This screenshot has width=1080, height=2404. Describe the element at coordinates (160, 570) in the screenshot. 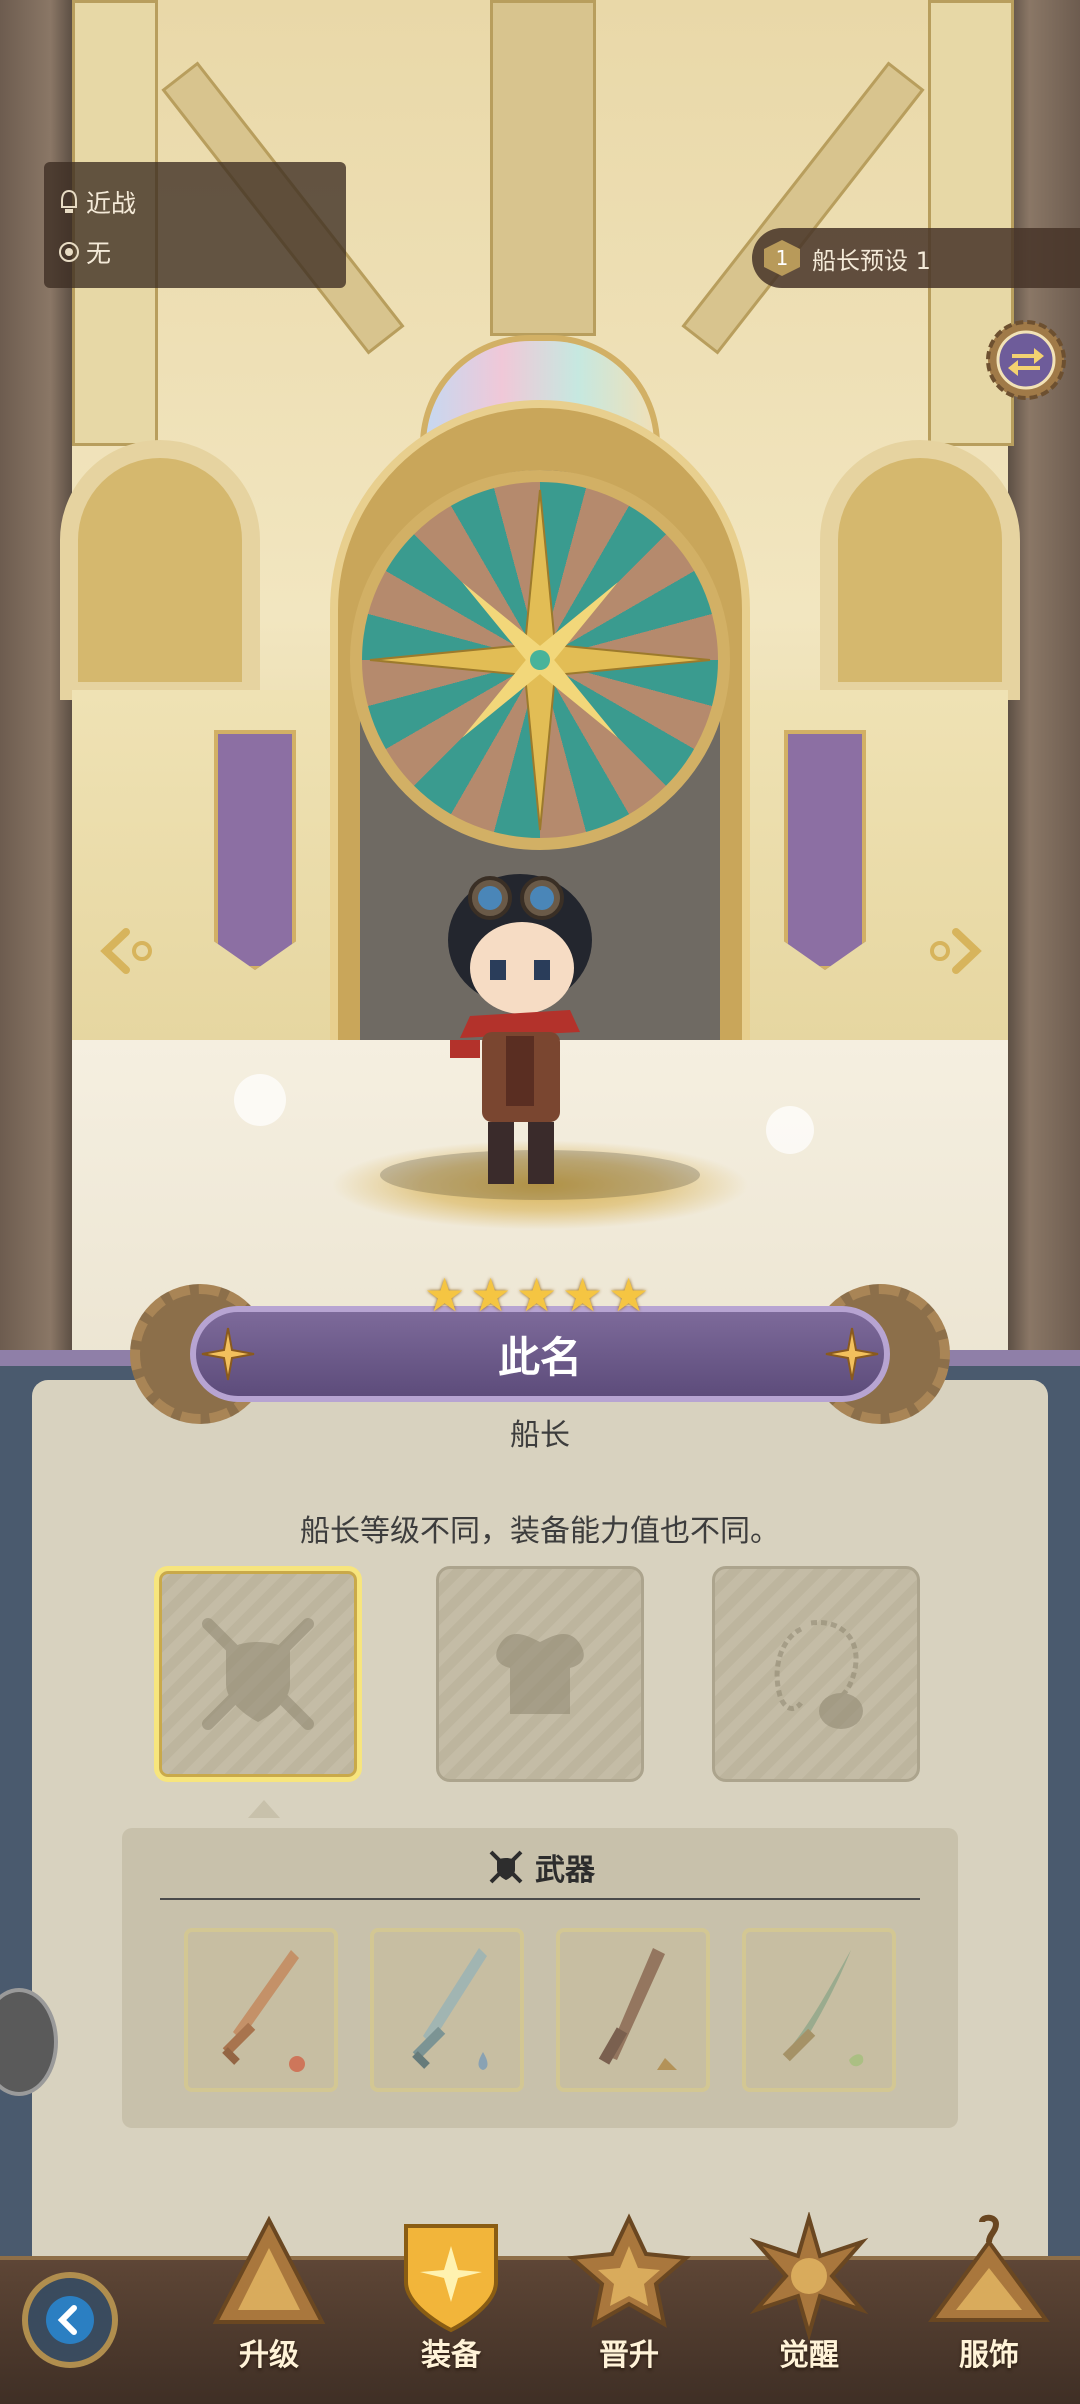

I see `left-arch` at that location.